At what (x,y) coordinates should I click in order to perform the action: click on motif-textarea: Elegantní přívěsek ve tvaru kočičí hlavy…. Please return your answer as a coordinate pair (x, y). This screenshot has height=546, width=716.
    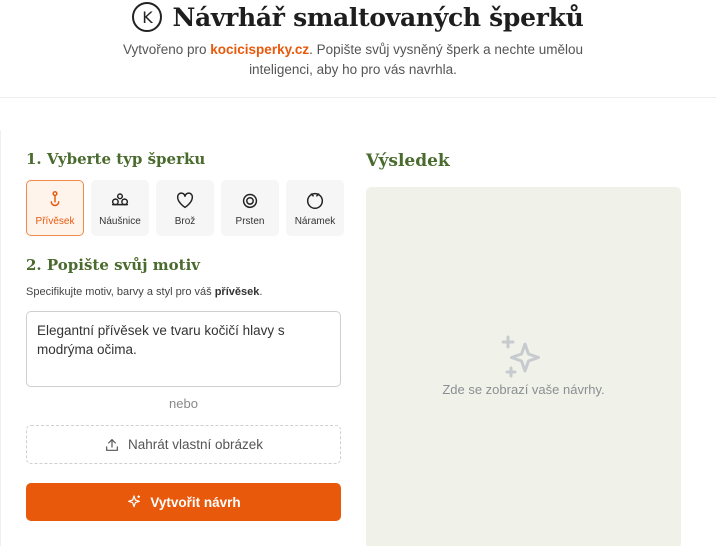
    Looking at the image, I should click on (183, 349).